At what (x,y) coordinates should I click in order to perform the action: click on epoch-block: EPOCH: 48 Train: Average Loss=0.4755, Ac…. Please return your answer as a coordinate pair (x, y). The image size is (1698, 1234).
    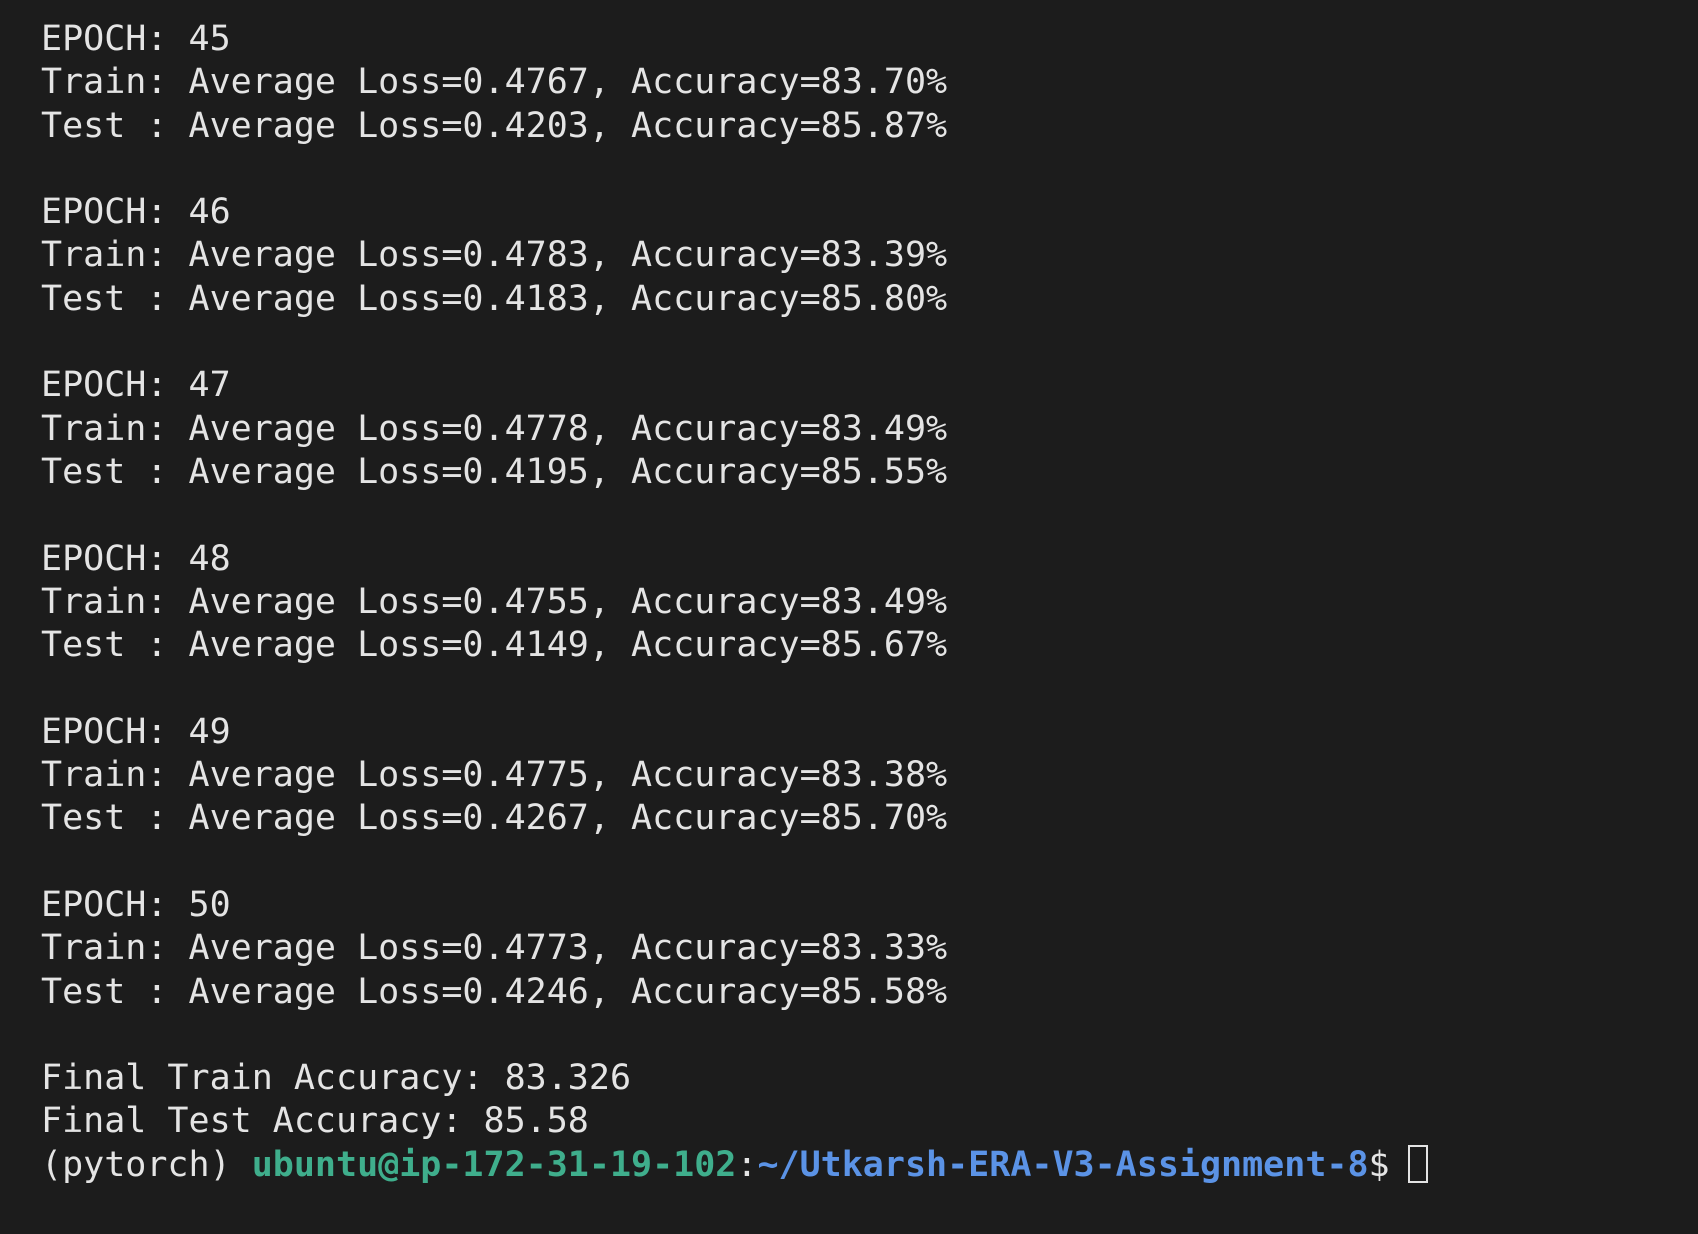
    Looking at the image, I should click on (869, 624).